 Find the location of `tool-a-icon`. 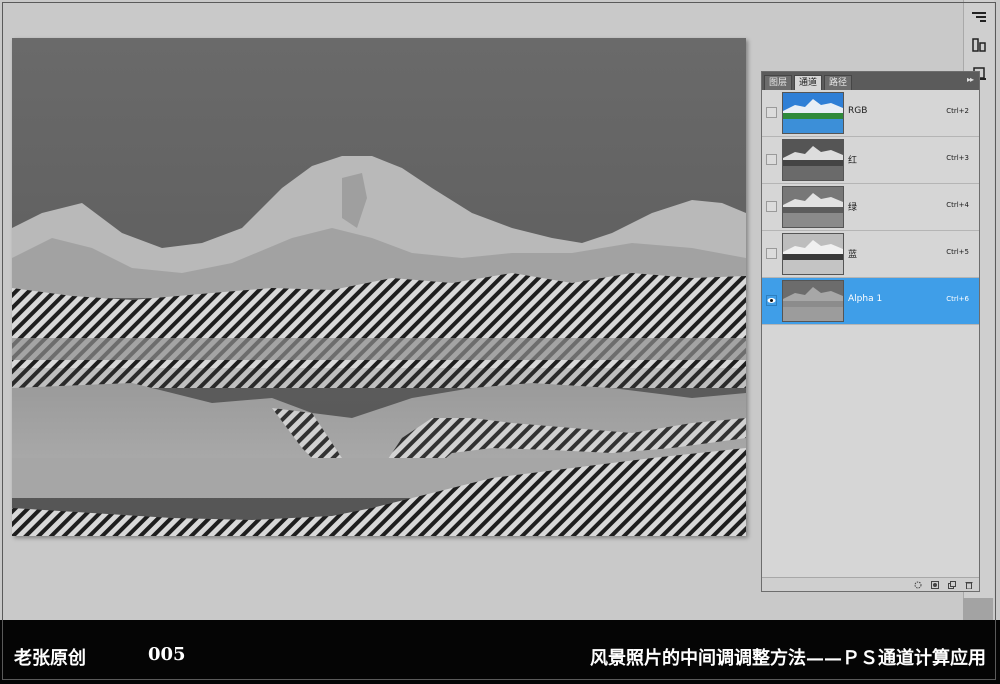

tool-a-icon is located at coordinates (979, 17).